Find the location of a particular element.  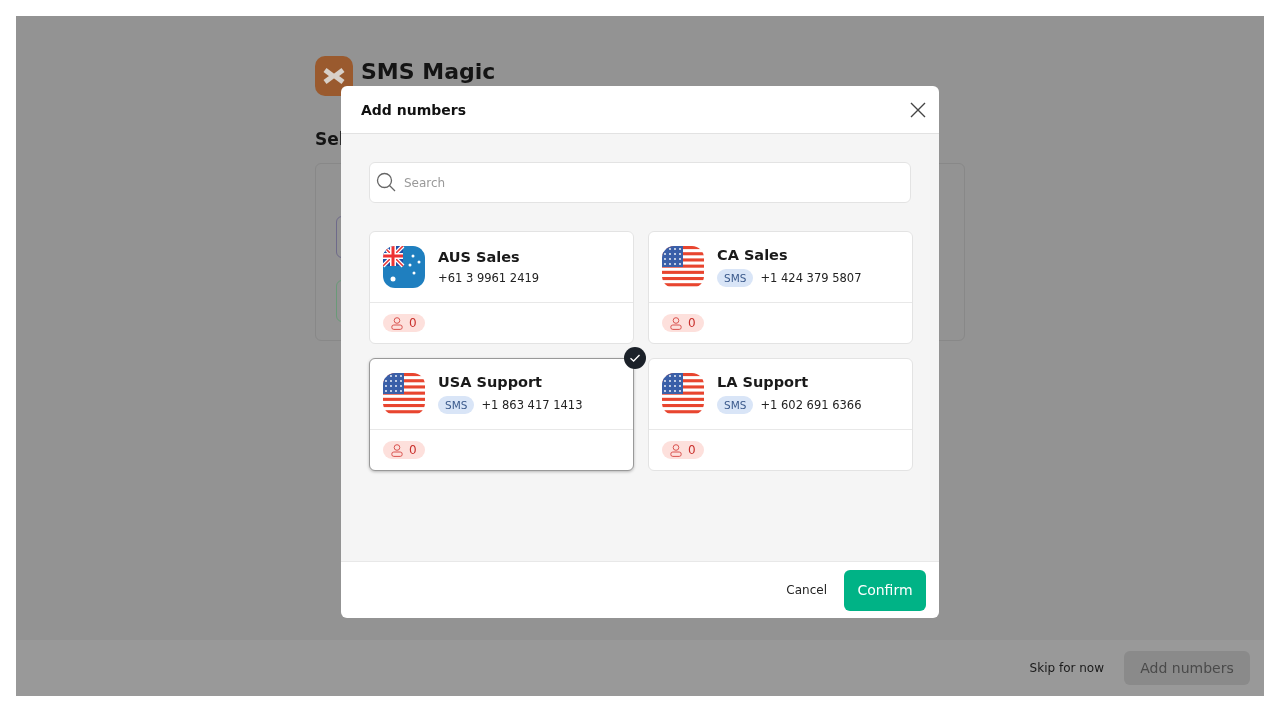

number-name: USA Support is located at coordinates (491, 382).